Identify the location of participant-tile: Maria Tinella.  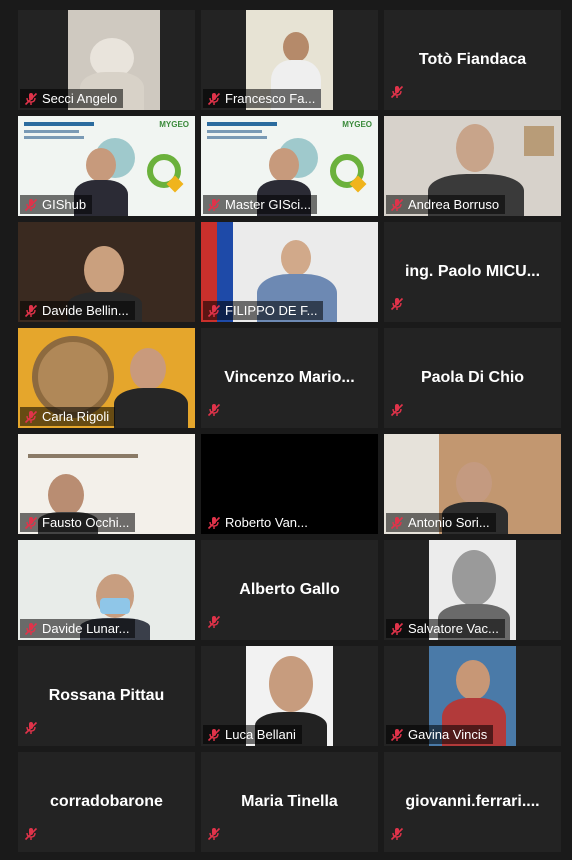
(289, 802).